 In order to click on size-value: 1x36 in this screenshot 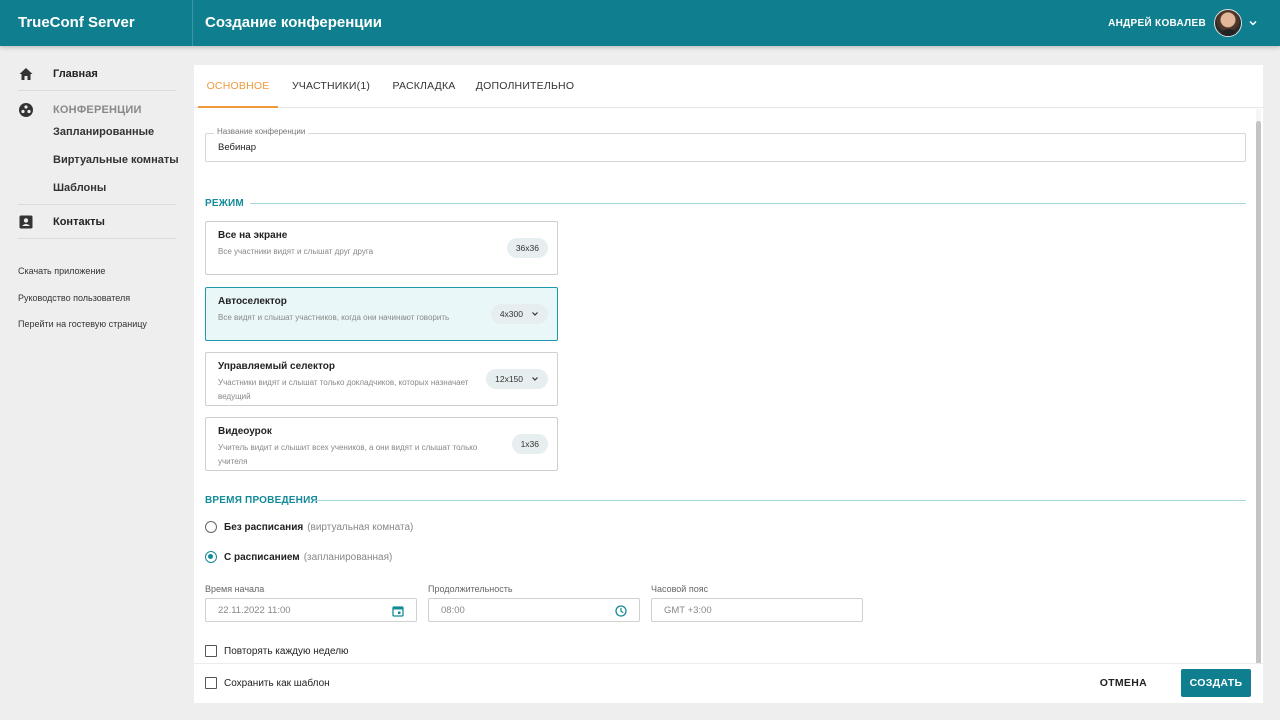, I will do `click(529, 444)`.